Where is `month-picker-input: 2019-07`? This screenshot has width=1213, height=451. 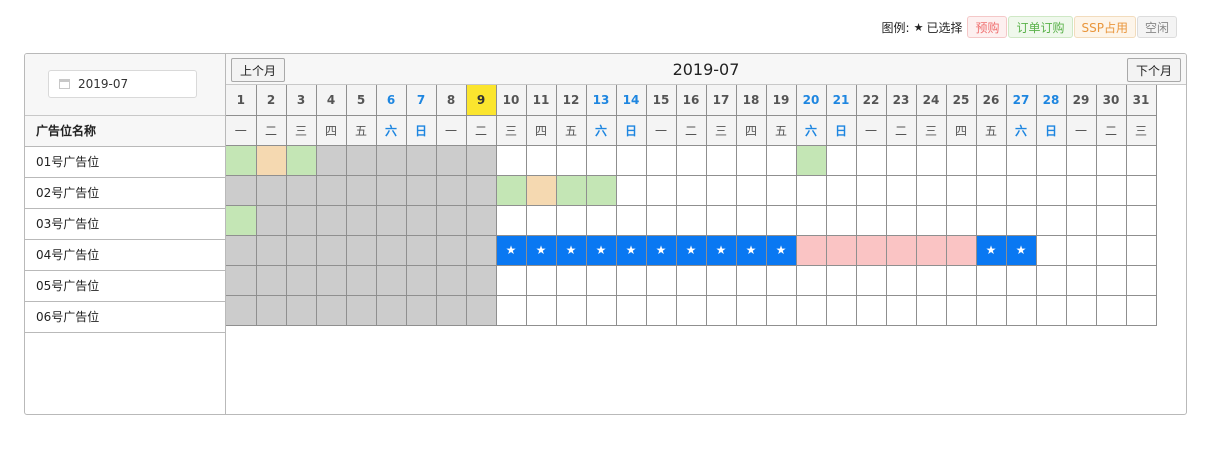 month-picker-input: 2019-07 is located at coordinates (122, 84).